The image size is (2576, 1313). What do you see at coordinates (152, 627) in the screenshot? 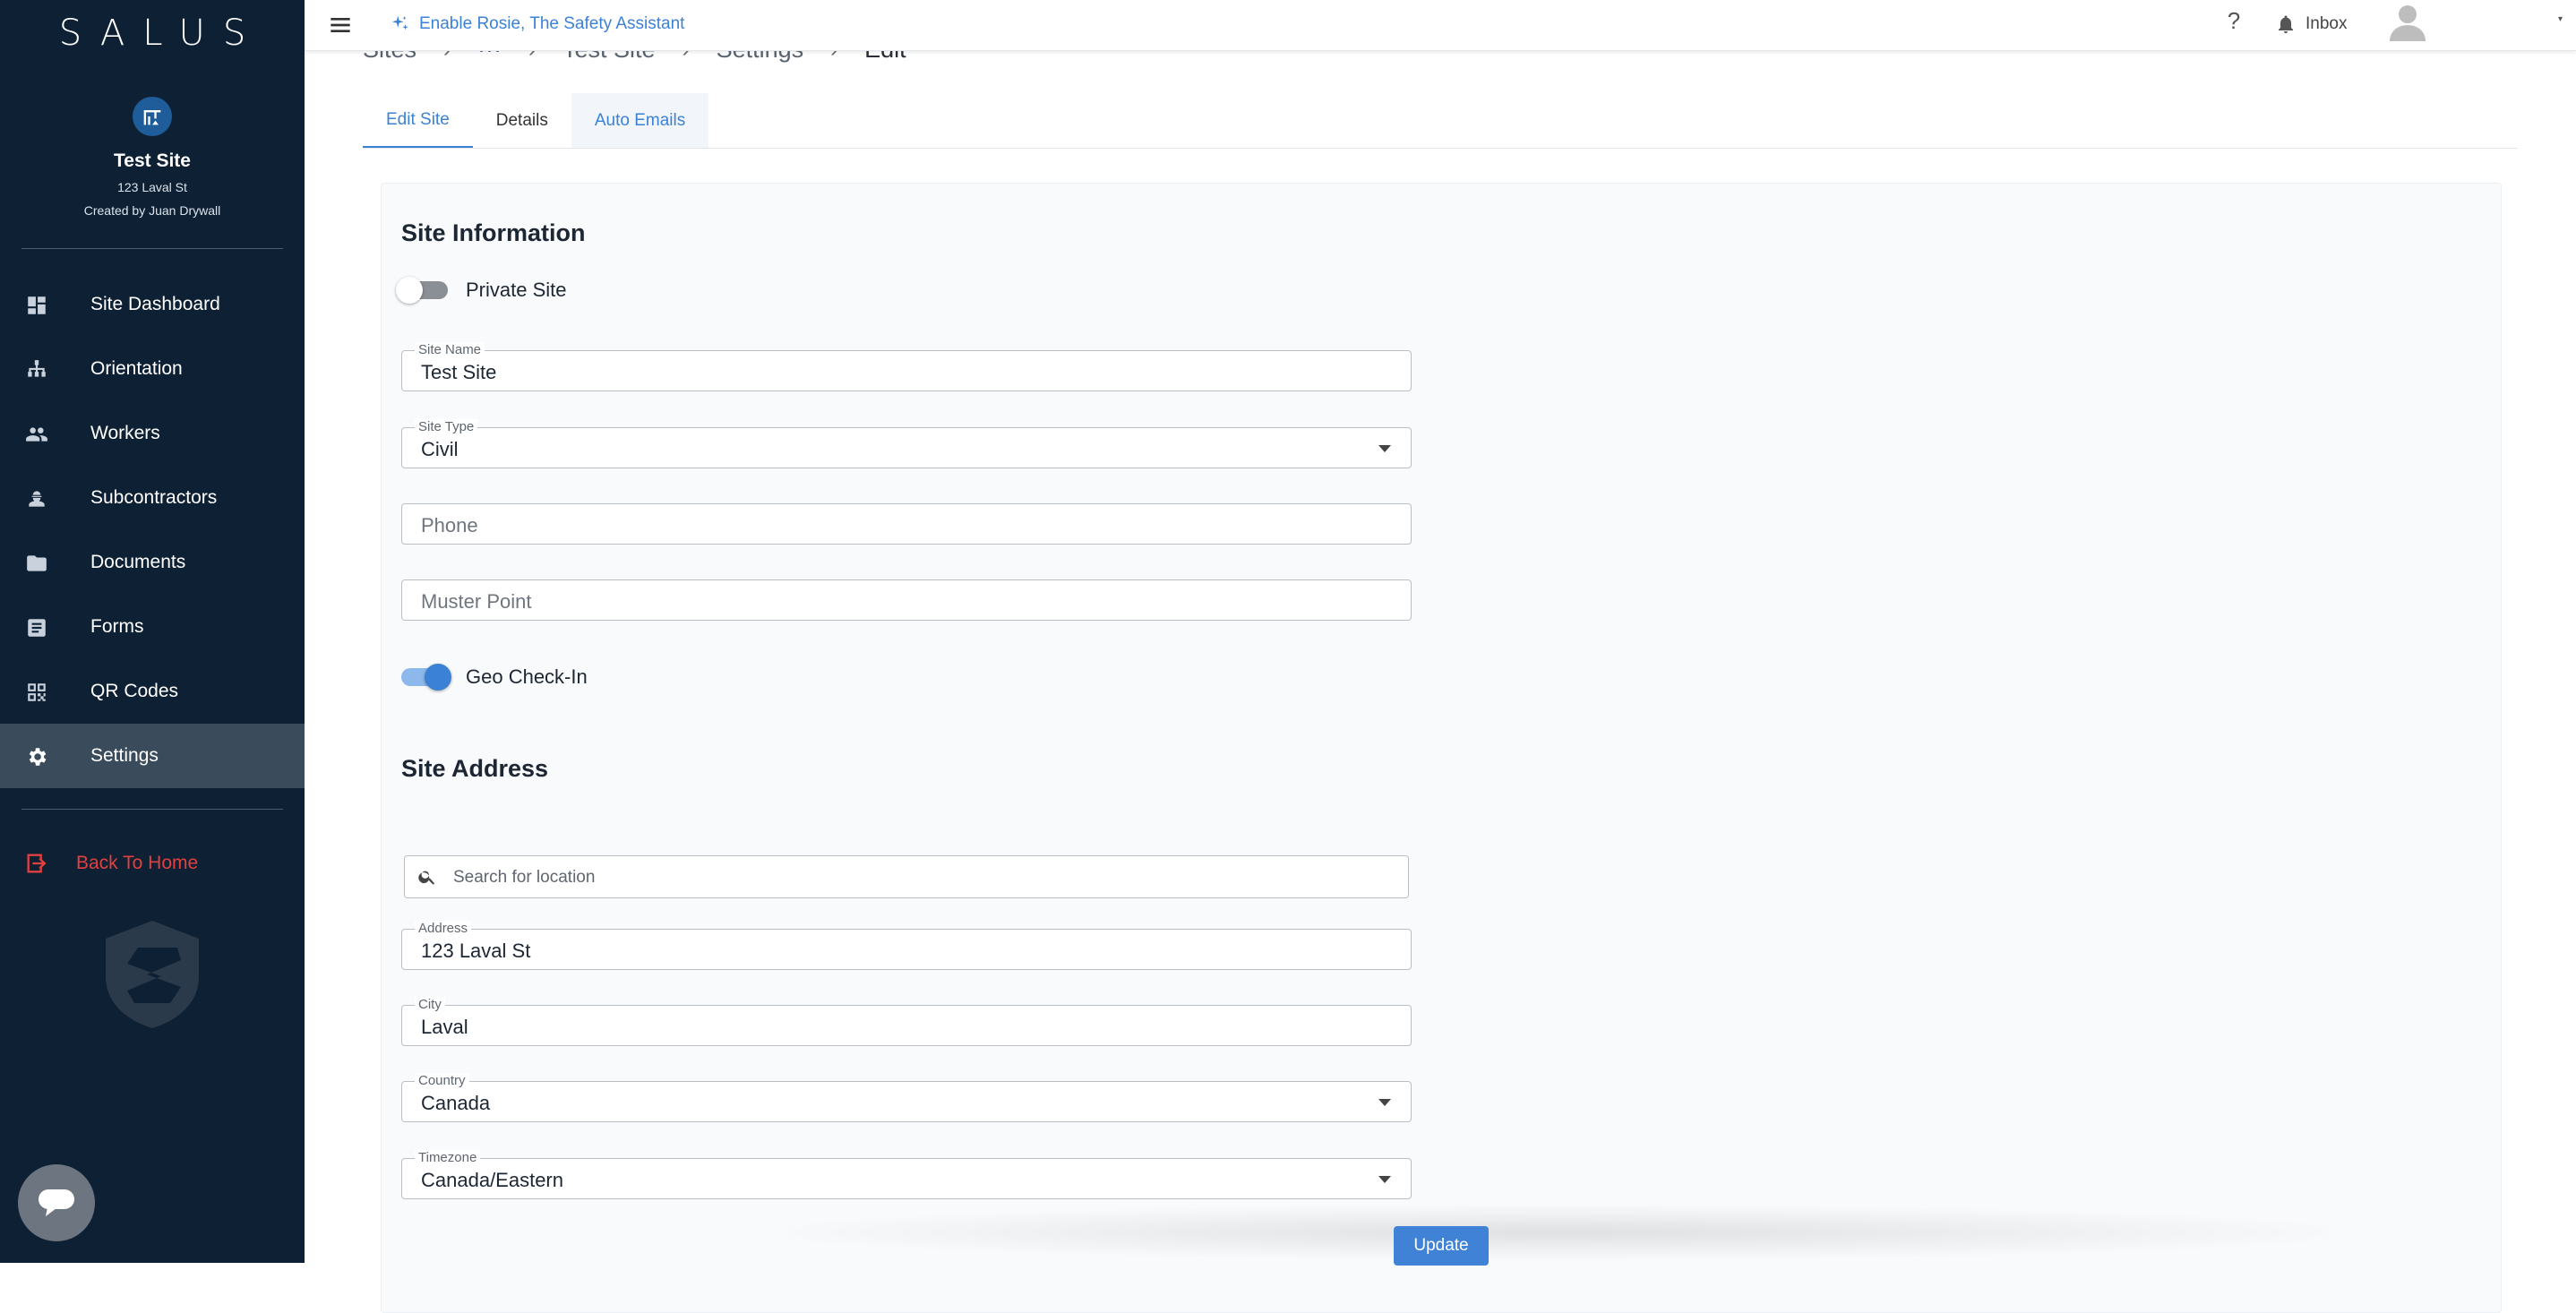
I see `sidebar-item-forms: Forms` at bounding box center [152, 627].